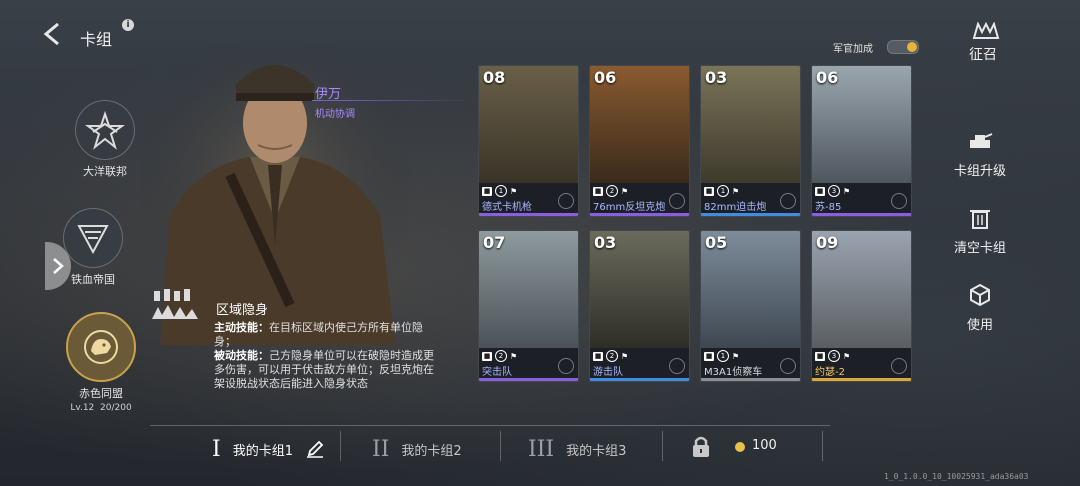  Describe the element at coordinates (541, 449) in the screenshot. I see `tab-roman: III` at that location.